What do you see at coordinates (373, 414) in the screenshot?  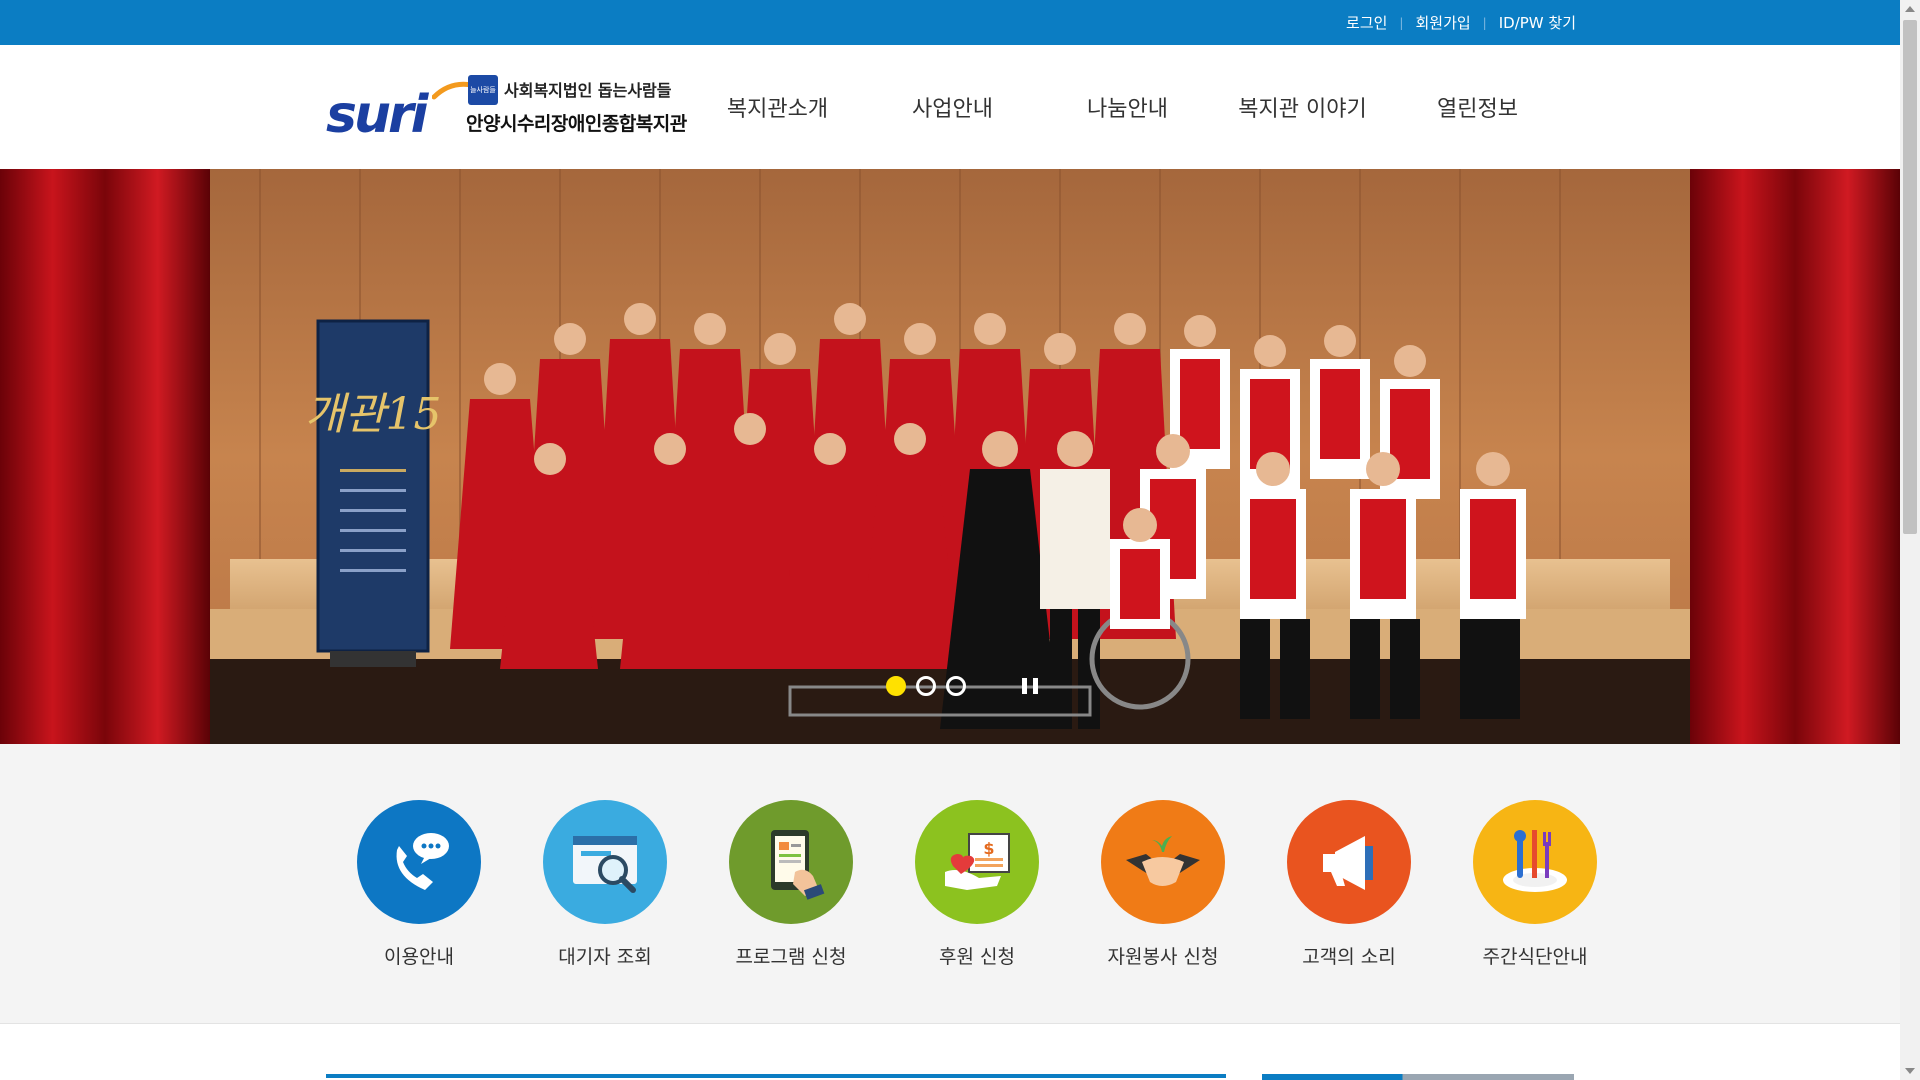 I see `banner-text: 개관15` at bounding box center [373, 414].